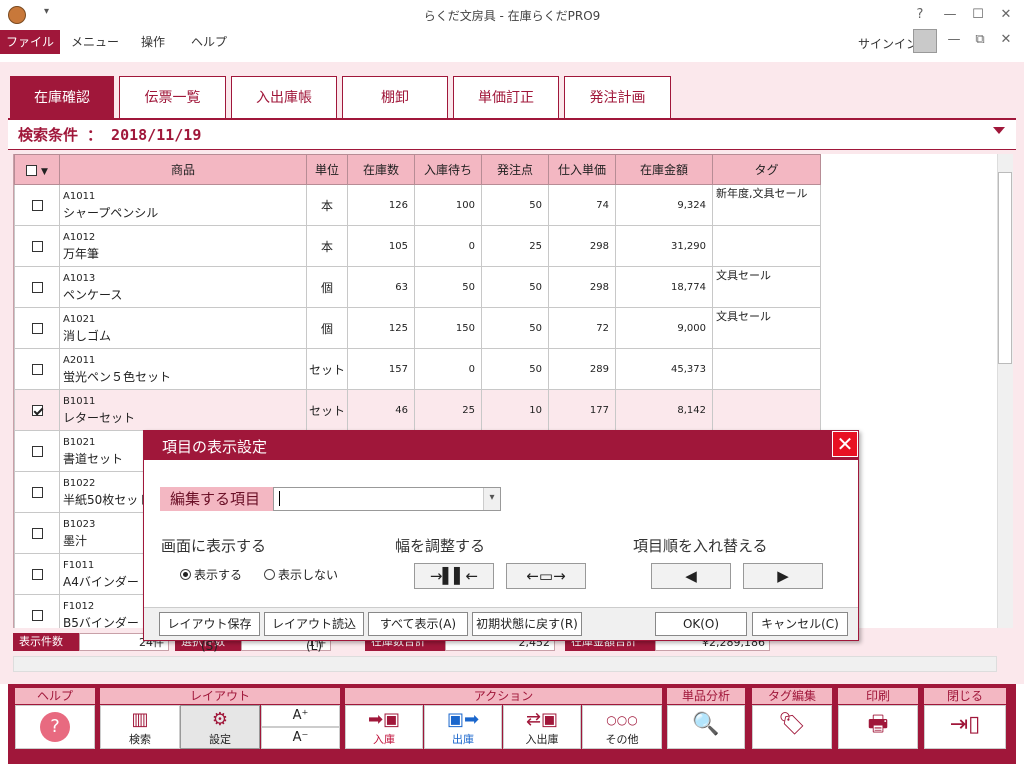 This screenshot has height=768, width=1024. I want to click on column-header: 在庫金額, so click(664, 169).